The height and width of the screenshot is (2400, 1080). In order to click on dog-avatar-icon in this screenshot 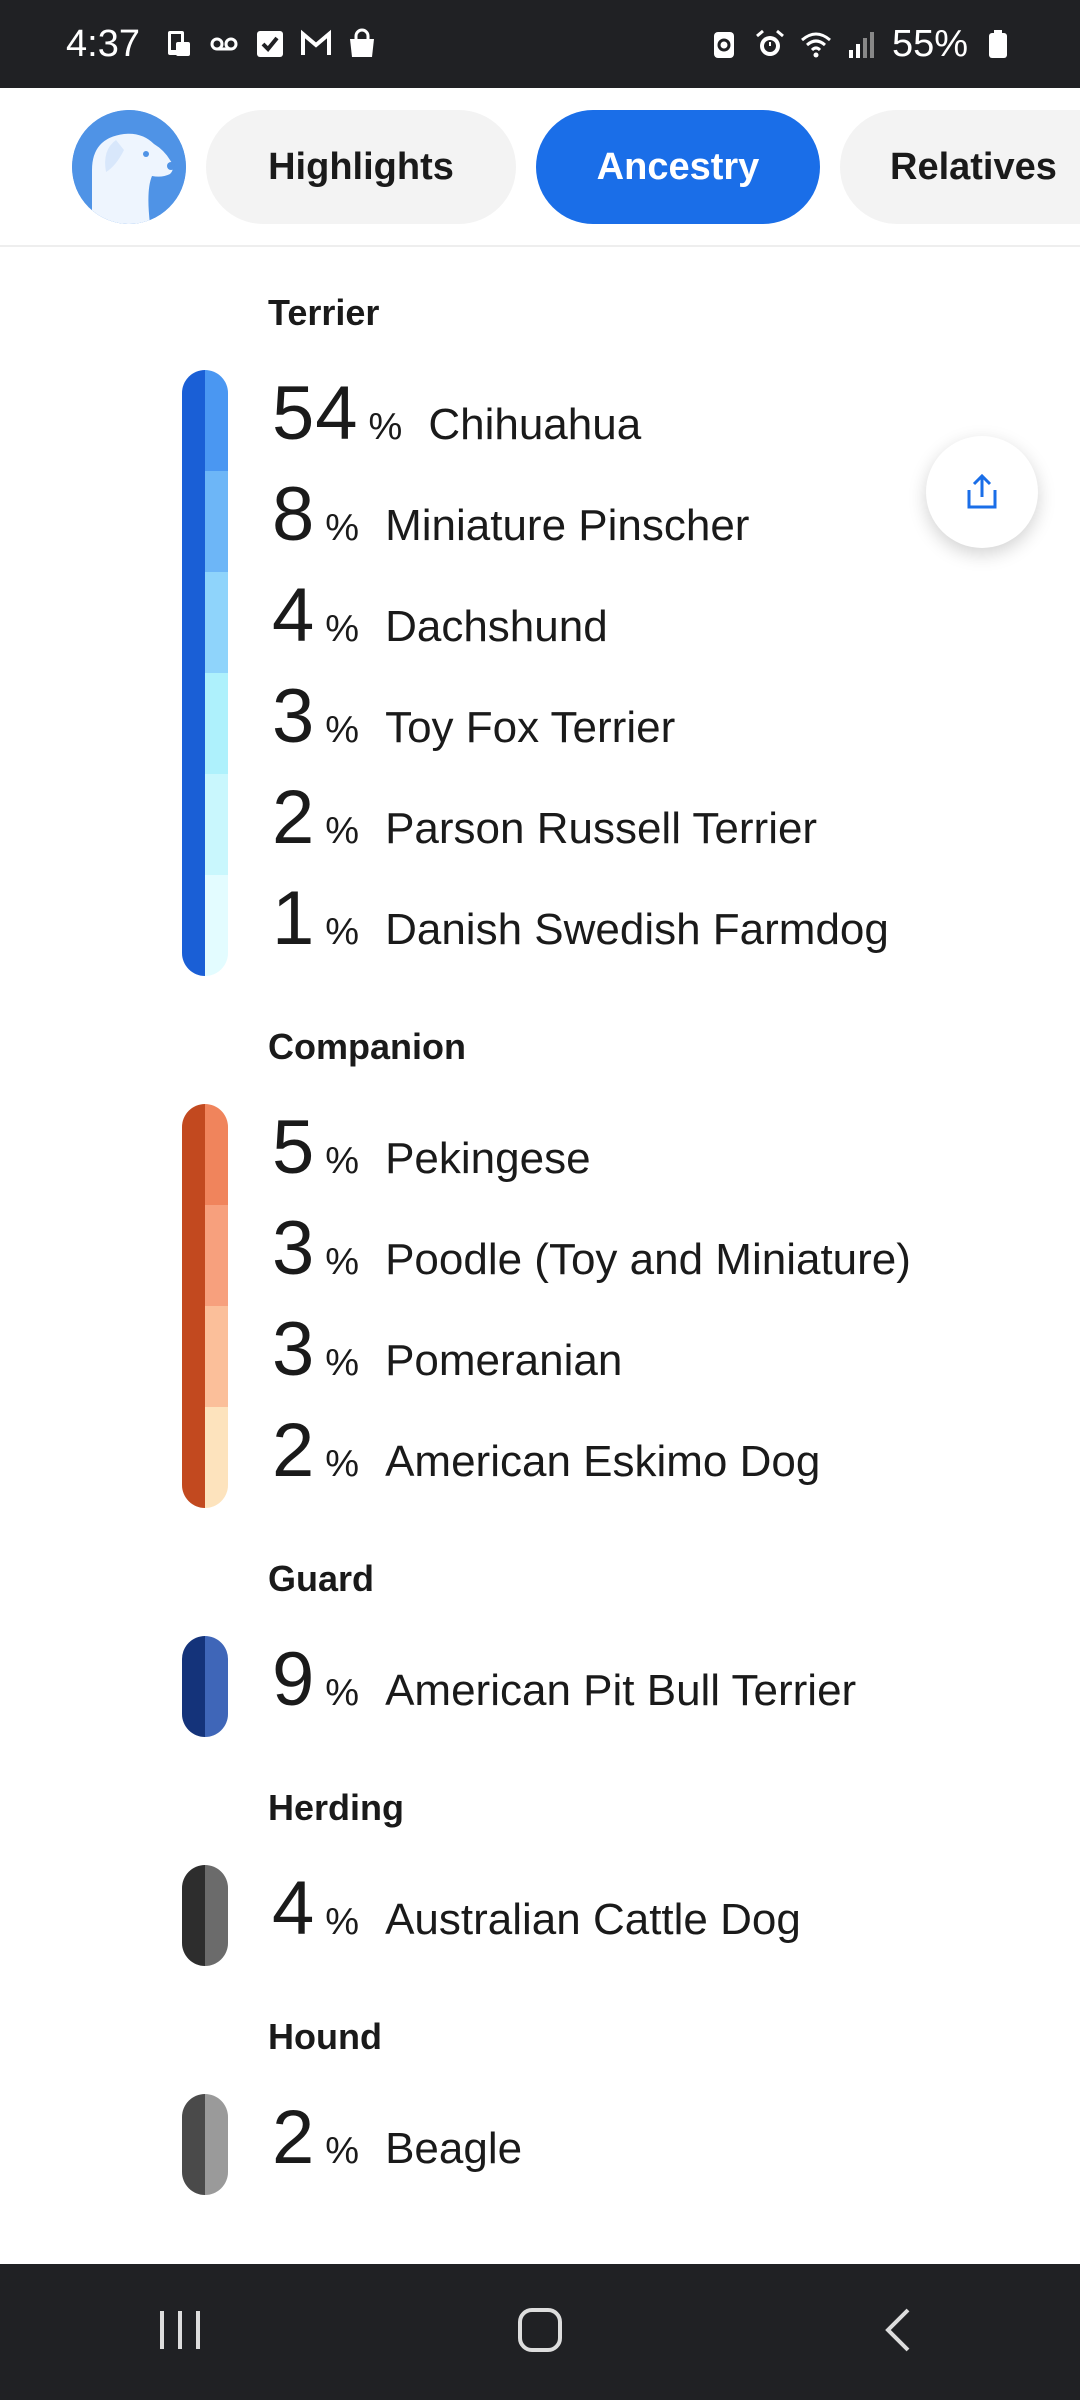, I will do `click(129, 167)`.